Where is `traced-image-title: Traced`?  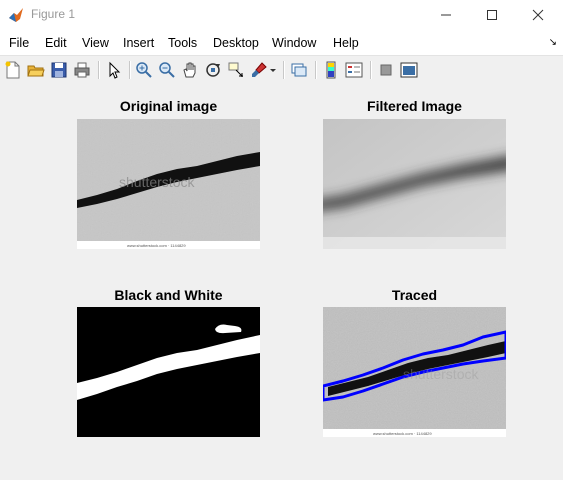 traced-image-title: Traced is located at coordinates (414, 295).